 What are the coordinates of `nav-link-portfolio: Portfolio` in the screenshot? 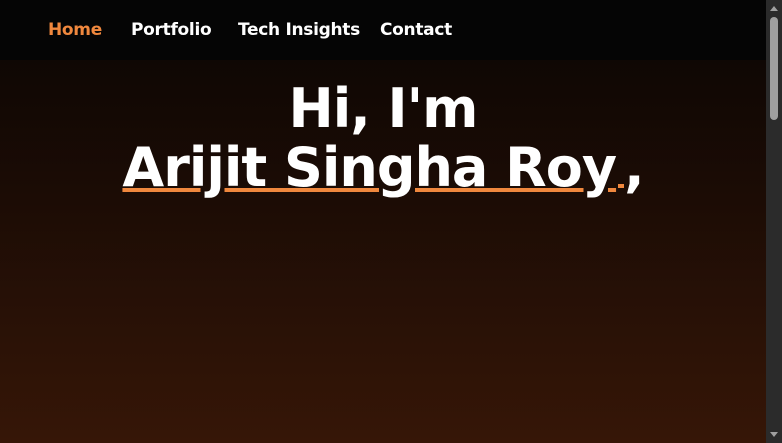 It's located at (171, 30).